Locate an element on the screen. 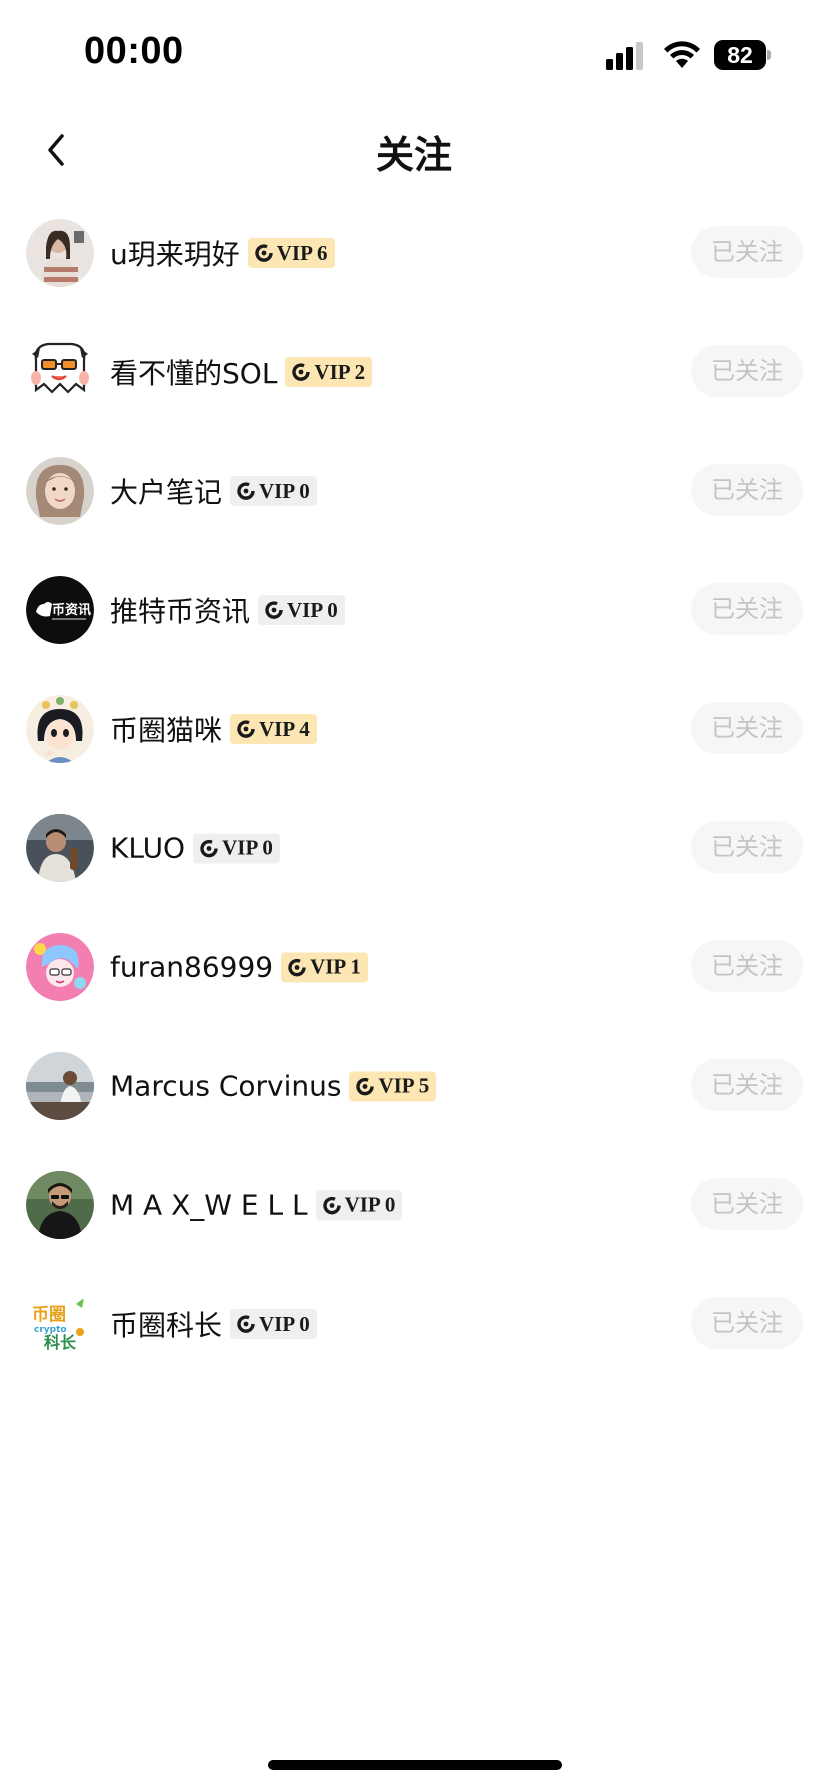 The width and height of the screenshot is (828, 1792). user-info: 币圈猫咪 VIP 4 is located at coordinates (213, 729).